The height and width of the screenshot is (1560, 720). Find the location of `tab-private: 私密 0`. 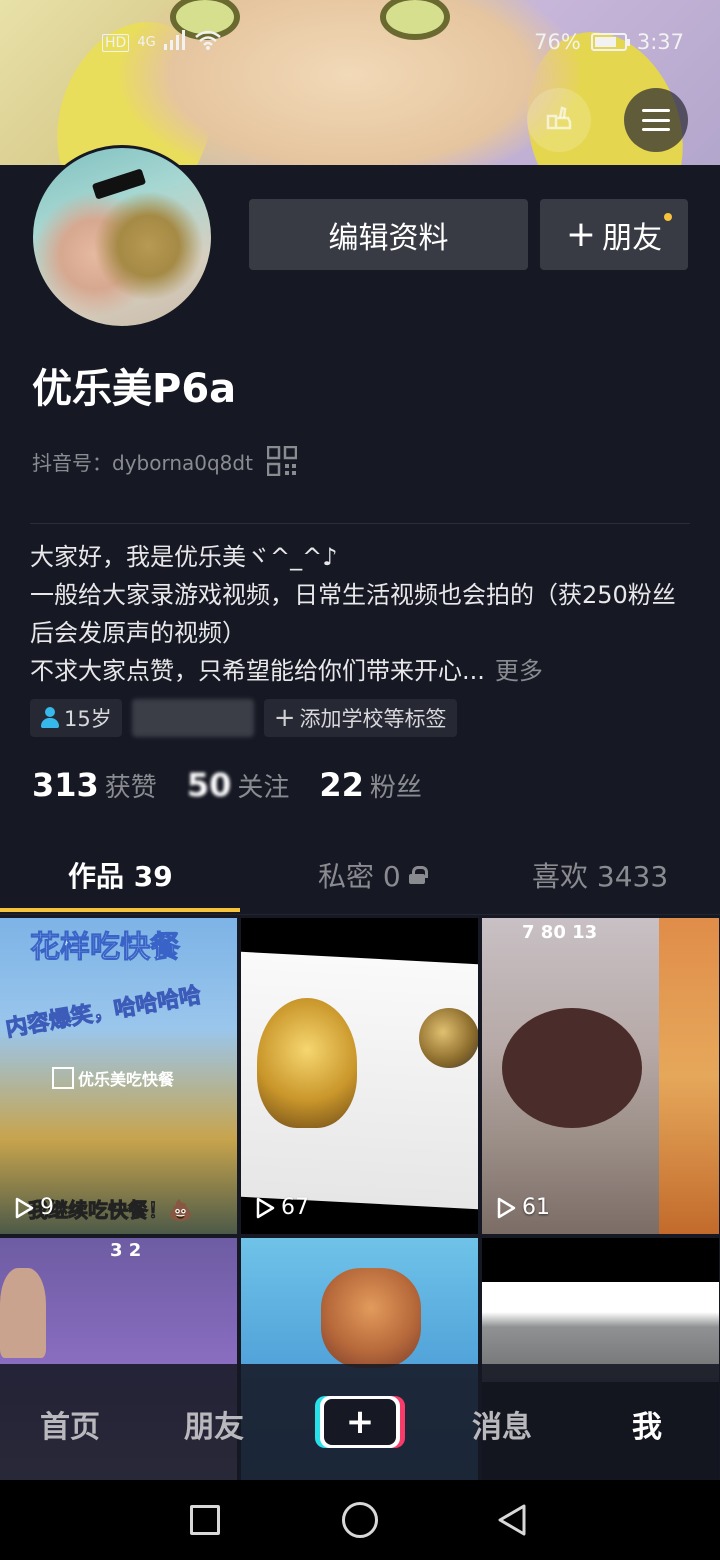

tab-private: 私密 0 is located at coordinates (373, 875).